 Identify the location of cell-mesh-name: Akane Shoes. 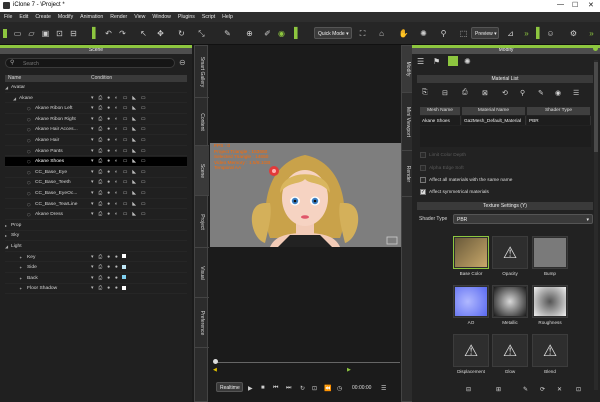
(440, 120).